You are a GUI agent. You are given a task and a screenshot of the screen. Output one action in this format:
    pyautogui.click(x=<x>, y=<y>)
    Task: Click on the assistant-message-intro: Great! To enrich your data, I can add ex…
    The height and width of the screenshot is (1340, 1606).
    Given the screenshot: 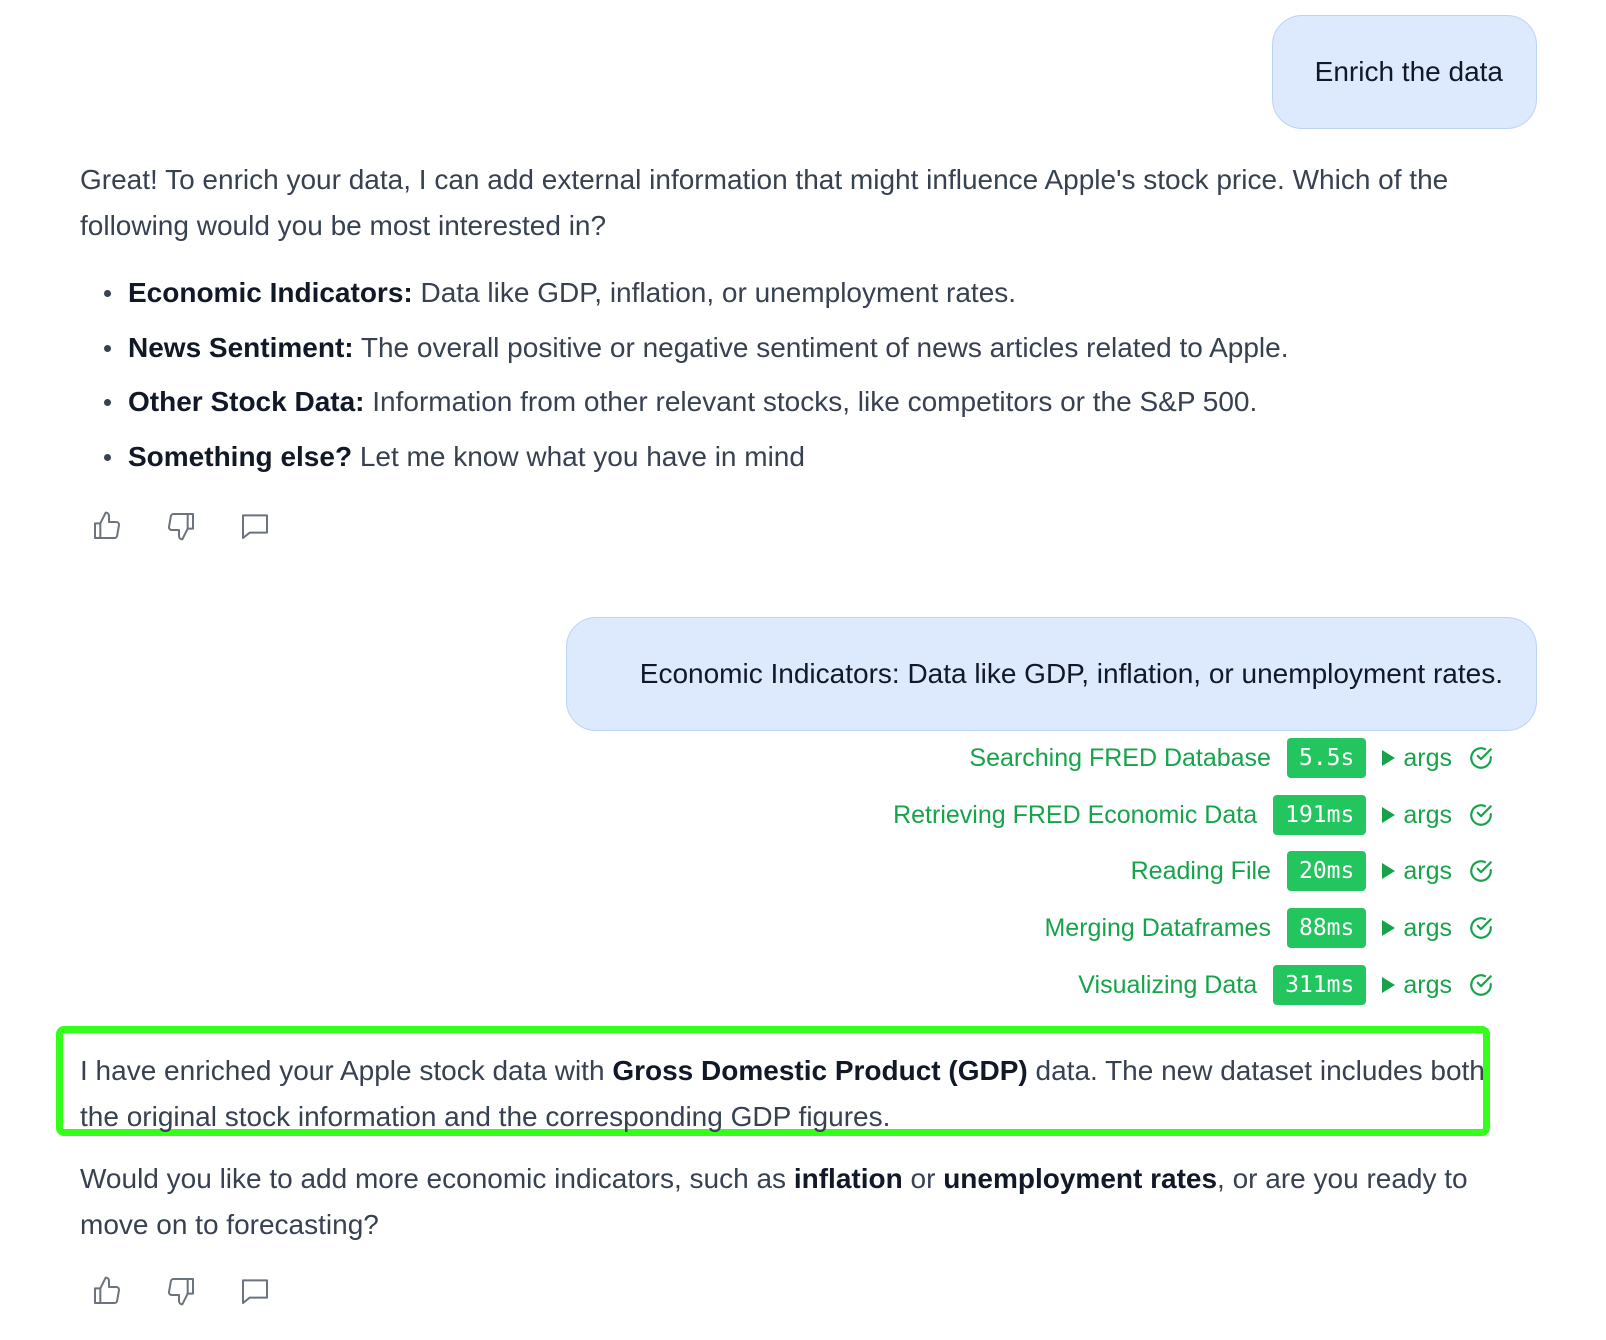 What is the action you would take?
    pyautogui.click(x=764, y=202)
    